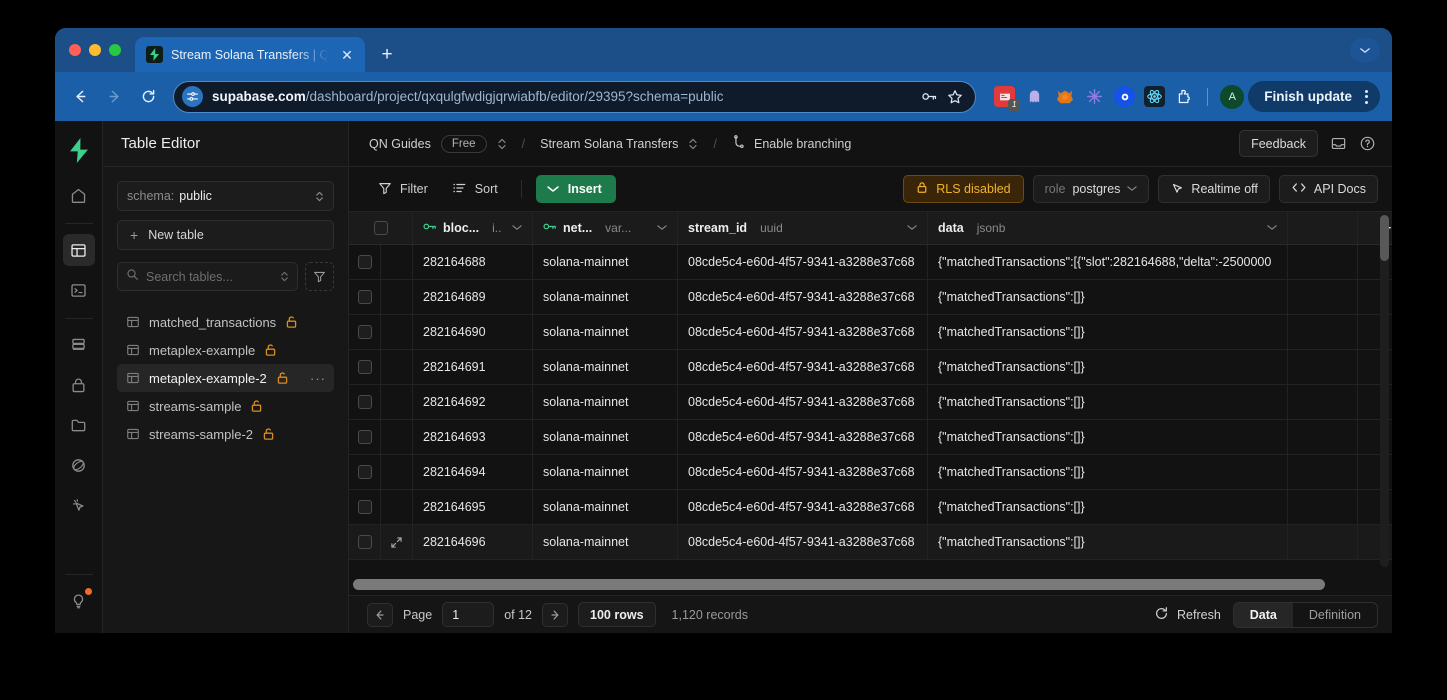 The height and width of the screenshot is (700, 1447). I want to click on rows-per-page-select: 100 rows, so click(617, 614).